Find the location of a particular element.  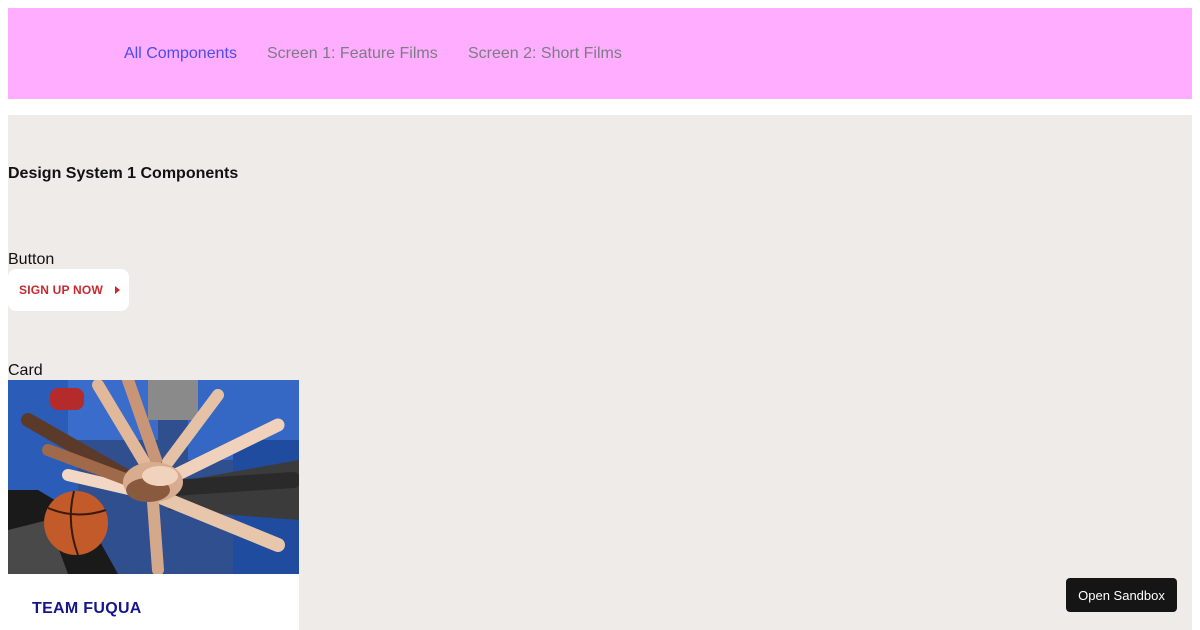

team-card: TEAM FUQUA is located at coordinates (153, 505).